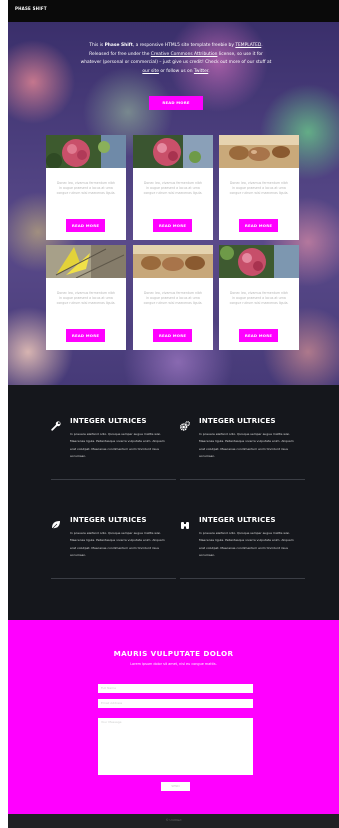 The width and height of the screenshot is (339, 828). Describe the element at coordinates (173, 653) in the screenshot. I see `contact-title: MAURIS VULPUTATE DOLOR` at that location.